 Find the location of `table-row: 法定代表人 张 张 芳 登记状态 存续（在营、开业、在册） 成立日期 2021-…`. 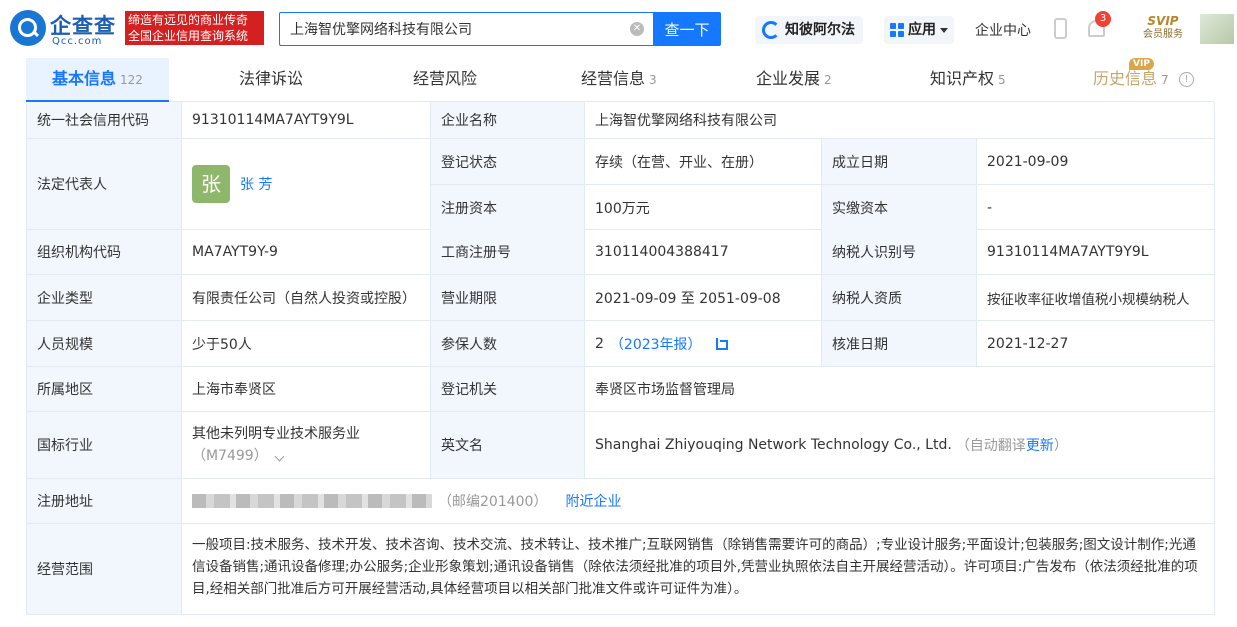

table-row: 法定代表人 张 张 芳 登记状态 存续（在营、开业、在册） 成立日期 2021-… is located at coordinates (621, 184).